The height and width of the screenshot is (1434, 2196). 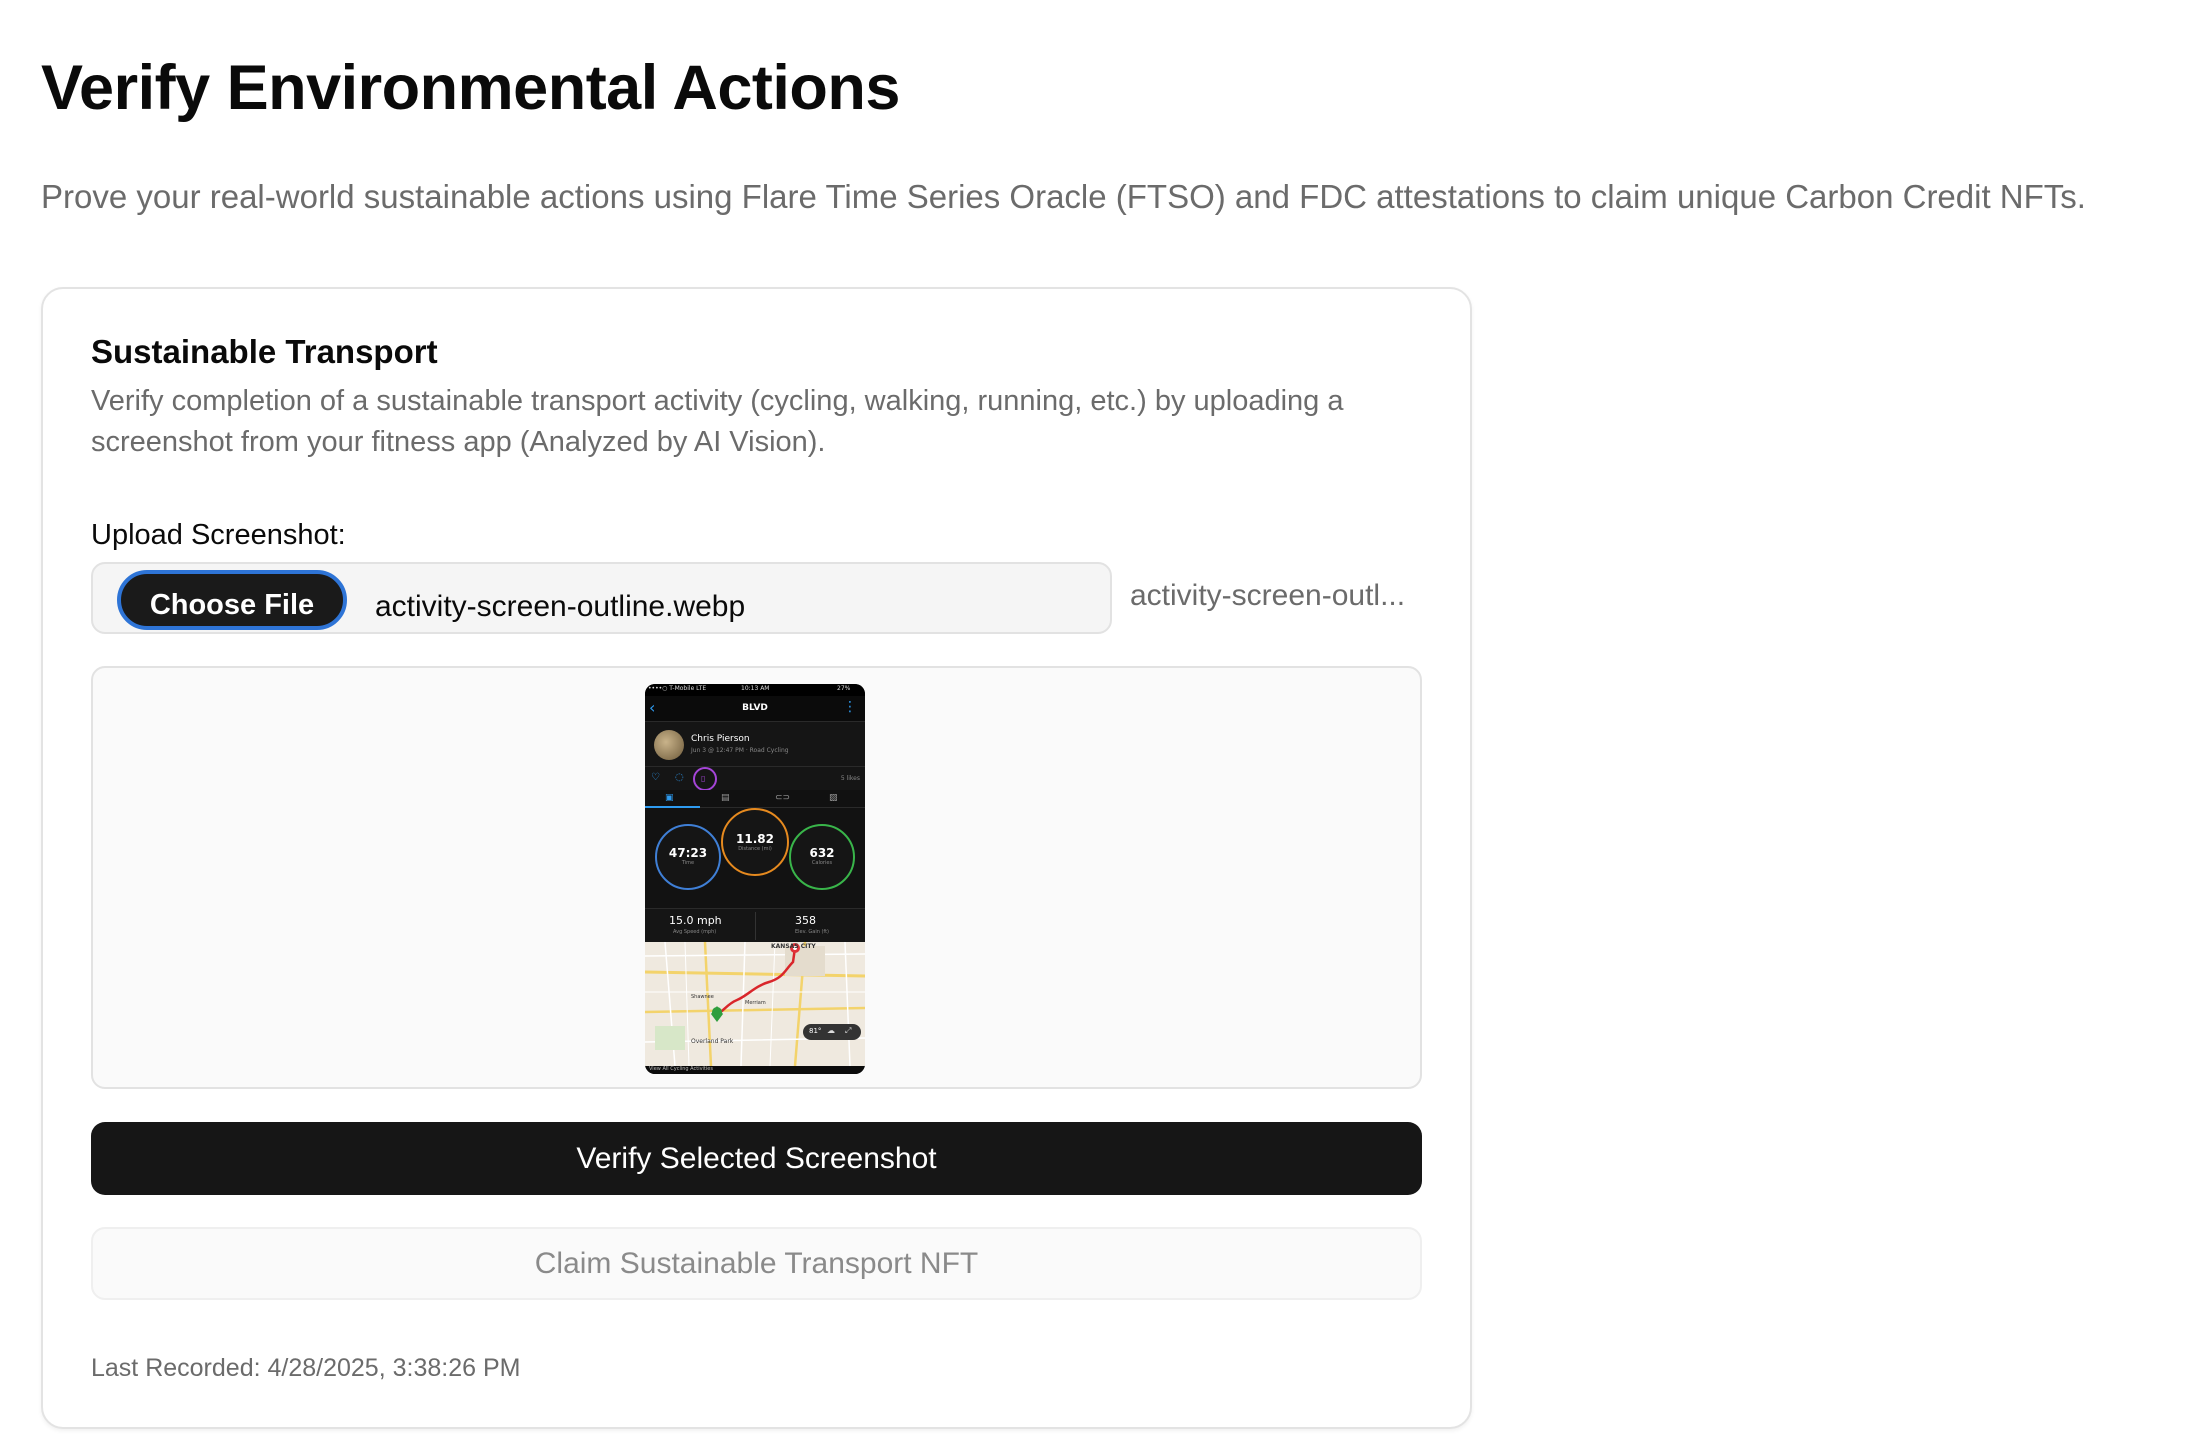 I want to click on overview-tab-icon: ▣, so click(x=669, y=798).